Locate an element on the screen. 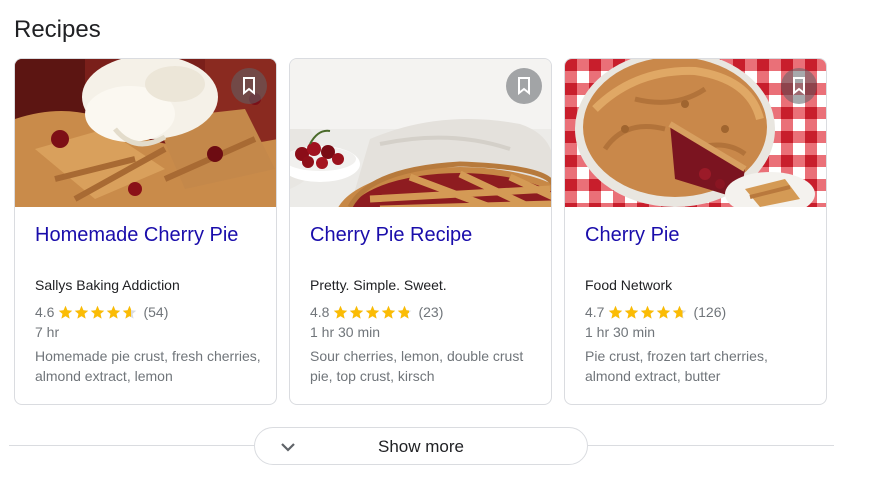 The width and height of the screenshot is (883, 489). show-more-button: Show more is located at coordinates (421, 446).